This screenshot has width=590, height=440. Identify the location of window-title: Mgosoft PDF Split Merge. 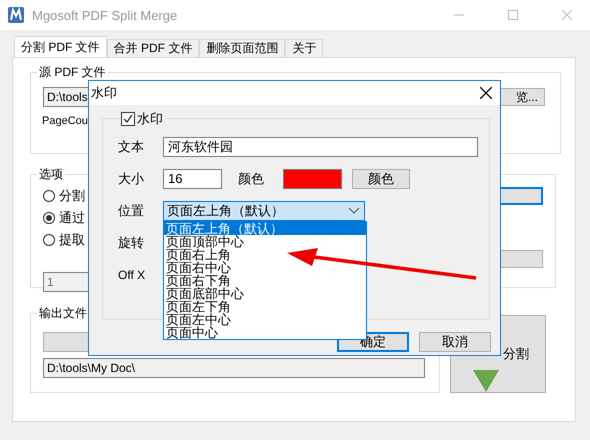
(105, 15).